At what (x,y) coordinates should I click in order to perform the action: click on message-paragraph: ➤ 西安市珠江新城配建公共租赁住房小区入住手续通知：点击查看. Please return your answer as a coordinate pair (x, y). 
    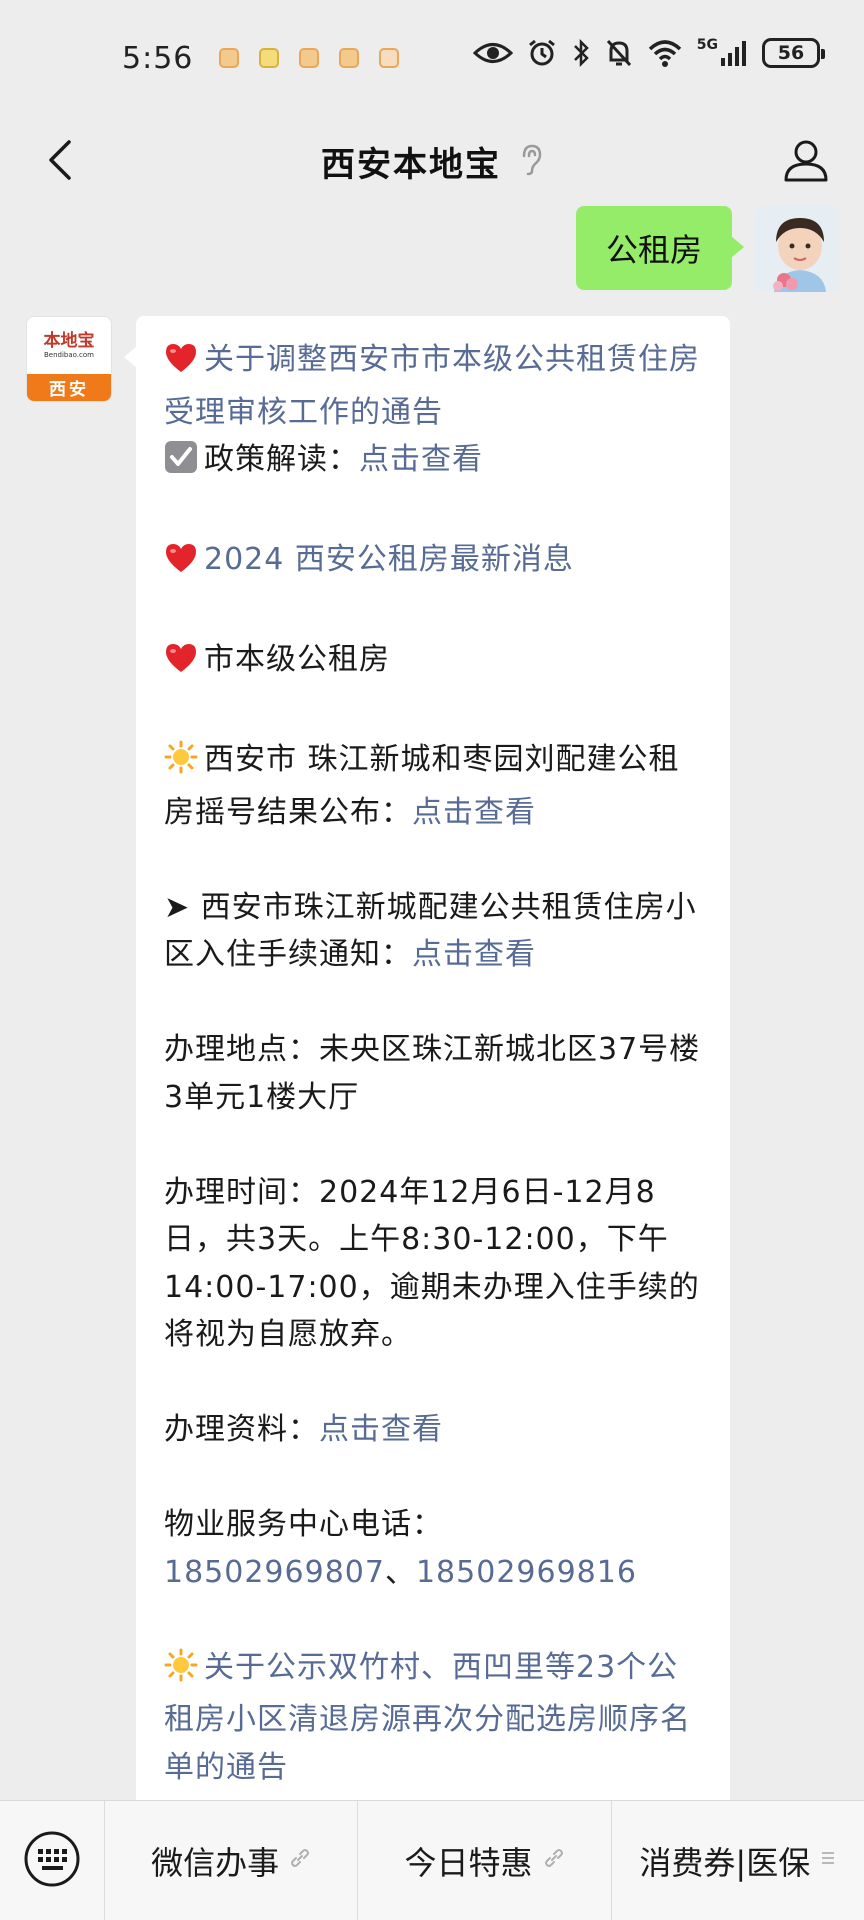
    Looking at the image, I should click on (433, 931).